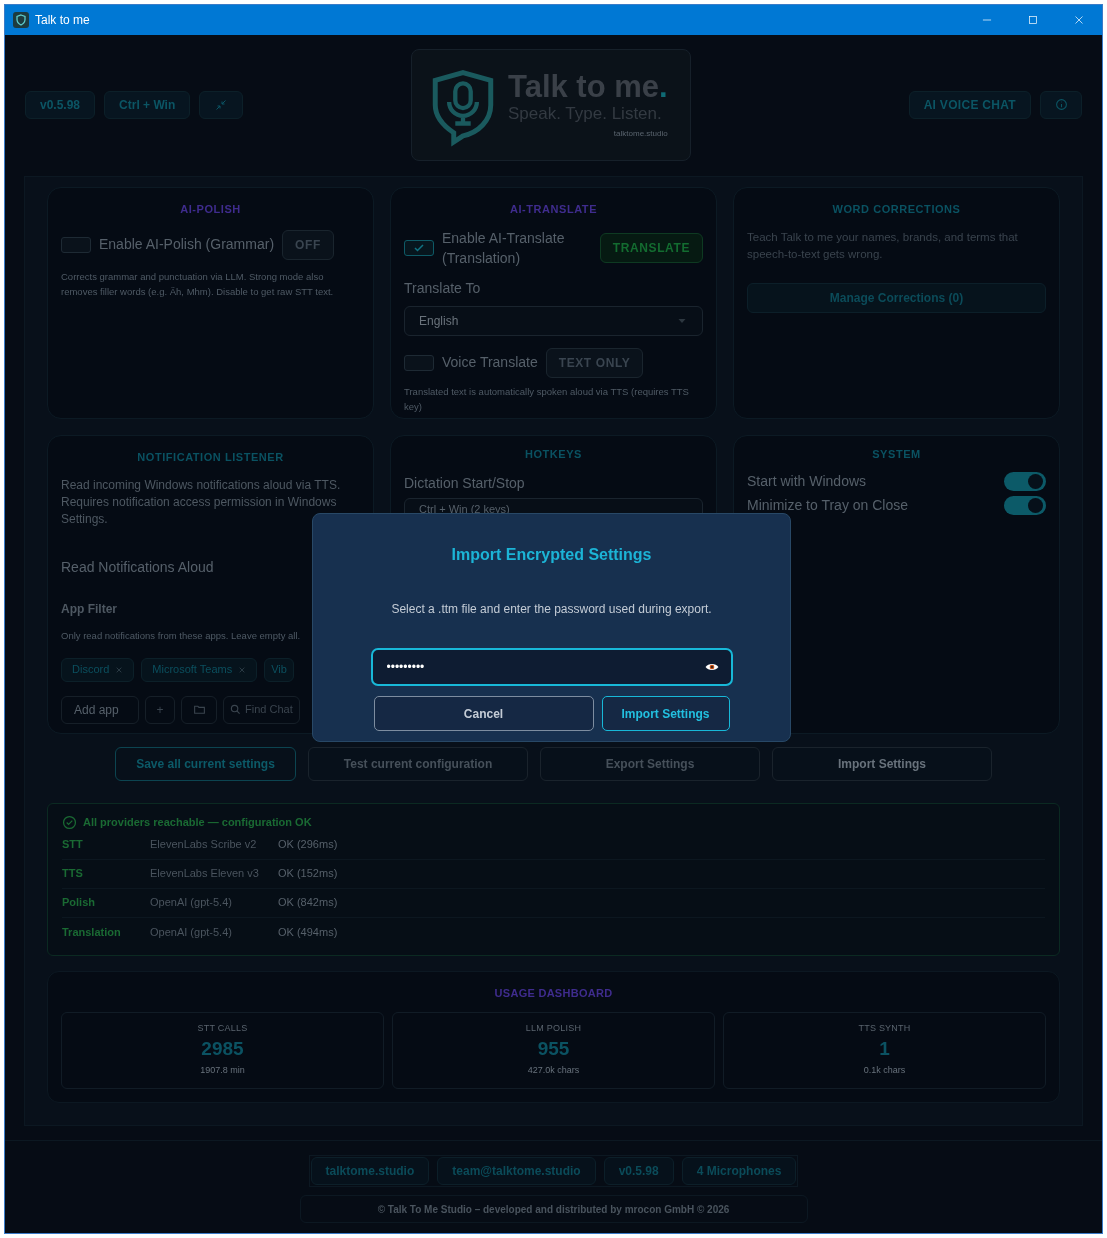 The width and height of the screenshot is (1107, 1238). Describe the element at coordinates (828, 505) in the screenshot. I see `setting-label: Minimize to Tray on Close` at that location.